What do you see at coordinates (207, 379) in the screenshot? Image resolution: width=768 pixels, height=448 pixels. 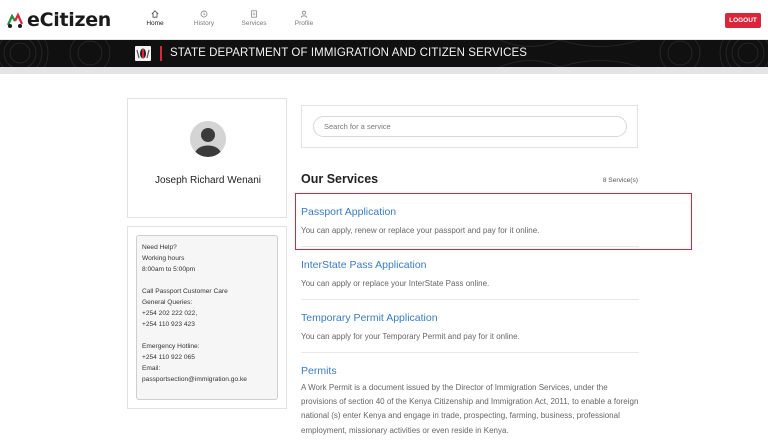 I see `support-email: passportsection@immigration.go.ke` at bounding box center [207, 379].